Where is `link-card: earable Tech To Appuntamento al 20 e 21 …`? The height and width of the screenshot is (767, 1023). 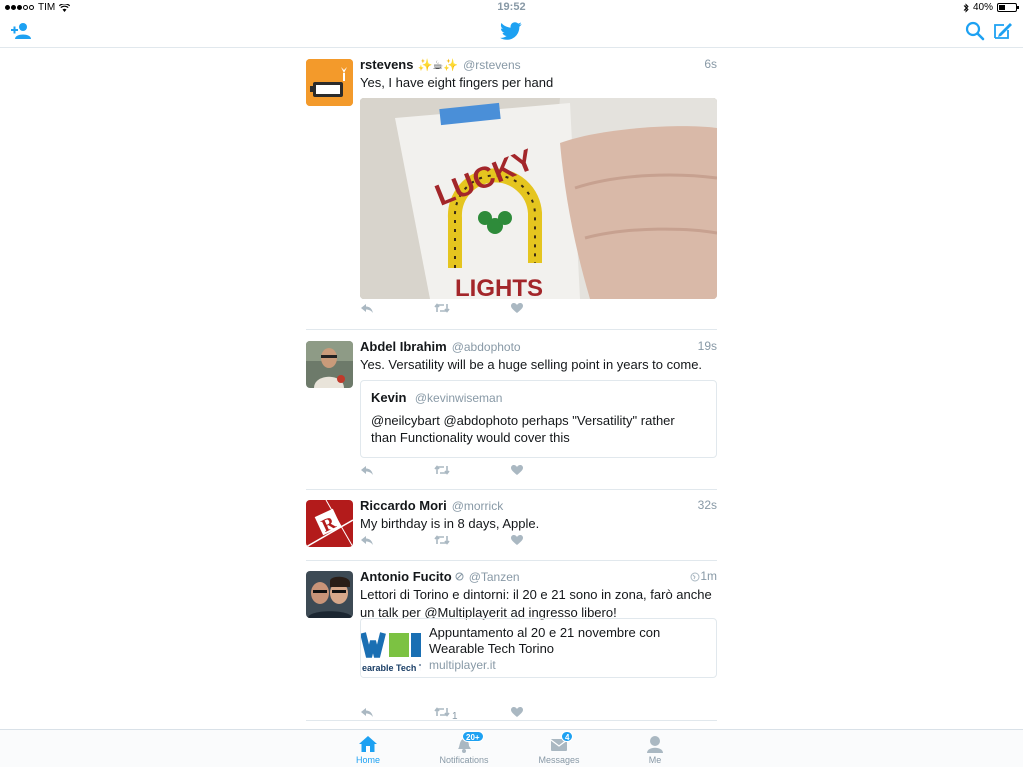
link-card: earable Tech To Appuntamento al 20 e 21 … is located at coordinates (538, 648).